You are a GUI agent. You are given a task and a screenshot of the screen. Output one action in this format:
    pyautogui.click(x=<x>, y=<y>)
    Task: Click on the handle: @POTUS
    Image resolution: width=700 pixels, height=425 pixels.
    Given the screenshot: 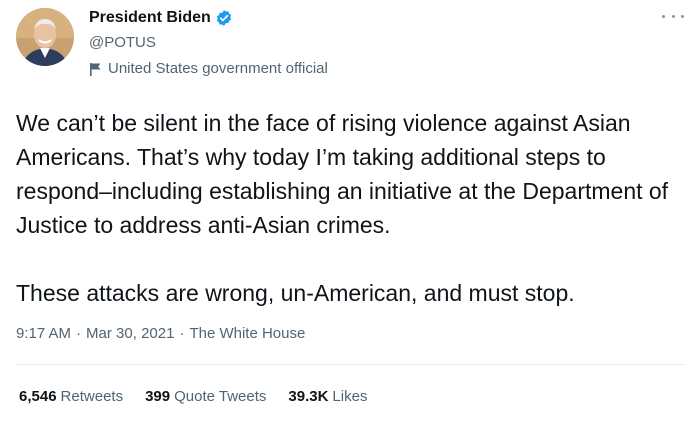 What is the action you would take?
    pyautogui.click(x=161, y=42)
    